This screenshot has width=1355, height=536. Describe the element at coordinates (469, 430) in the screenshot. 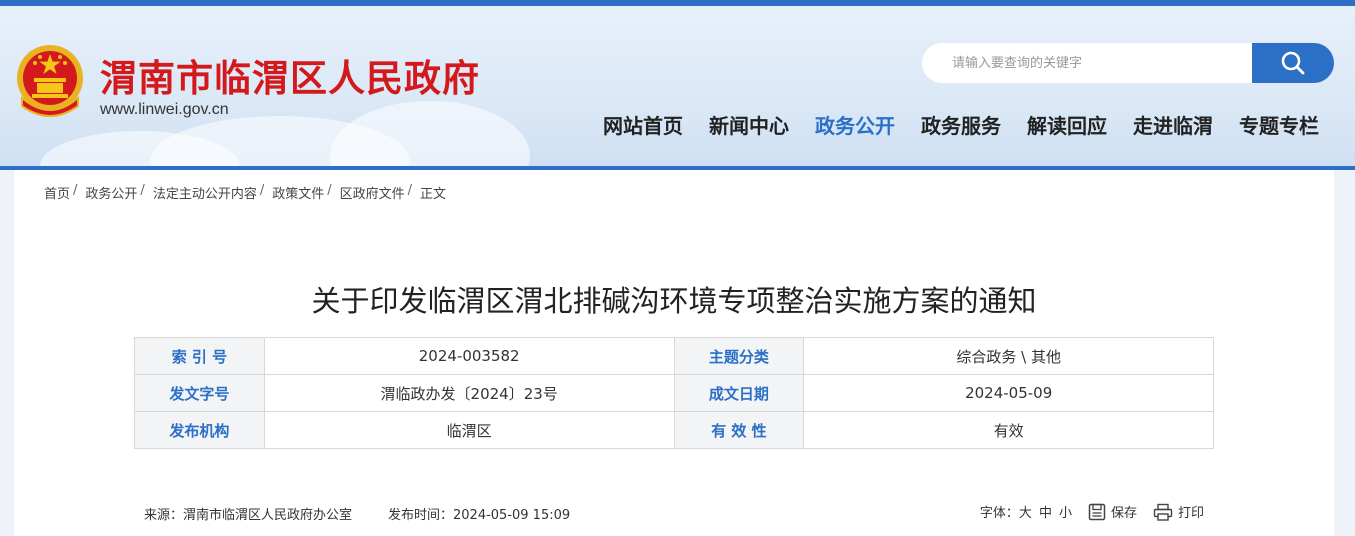

I see `meta-value: 临渭区` at that location.